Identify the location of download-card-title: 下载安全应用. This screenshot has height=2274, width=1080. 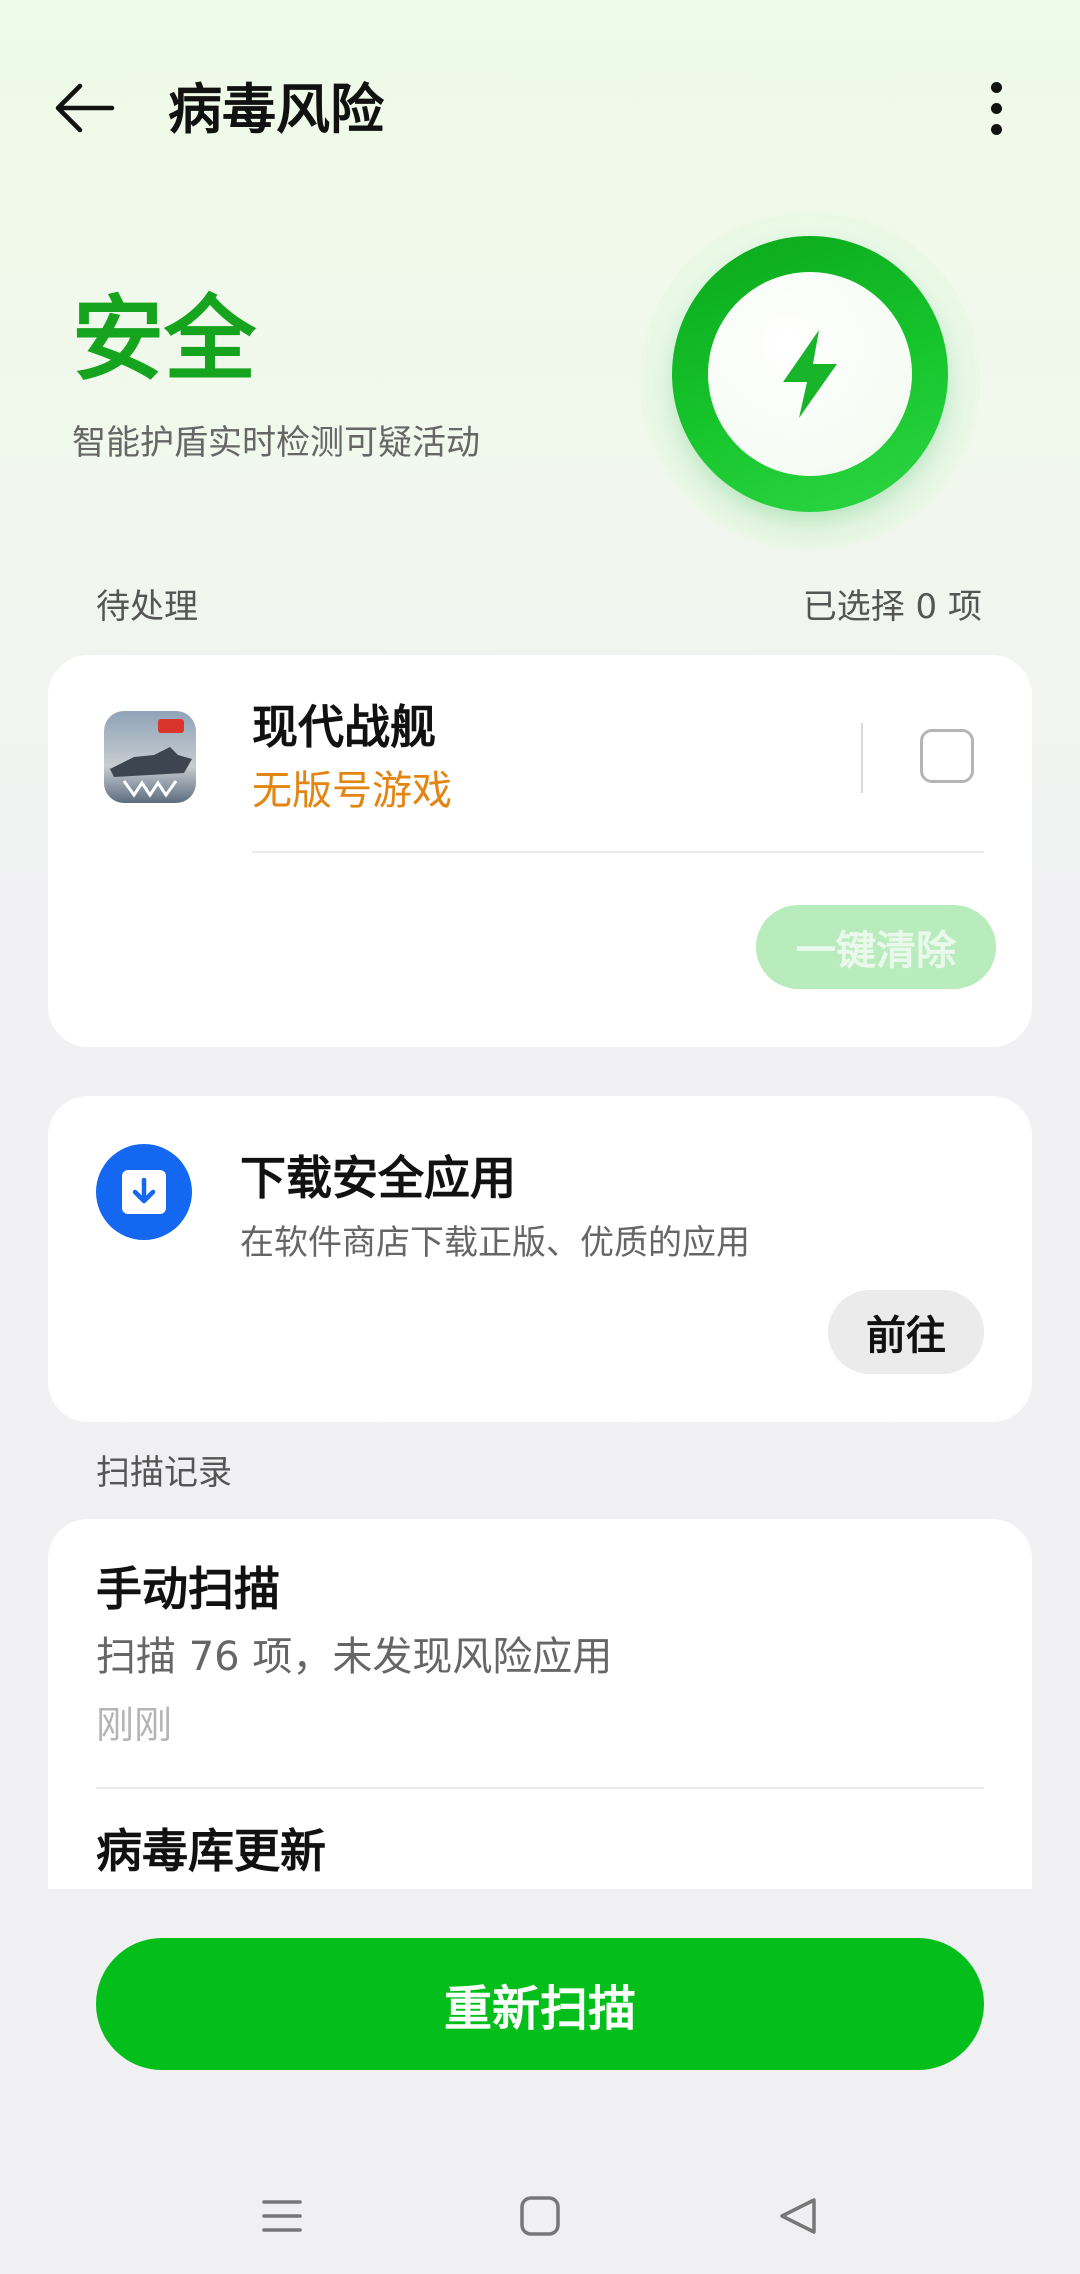
(378, 1178).